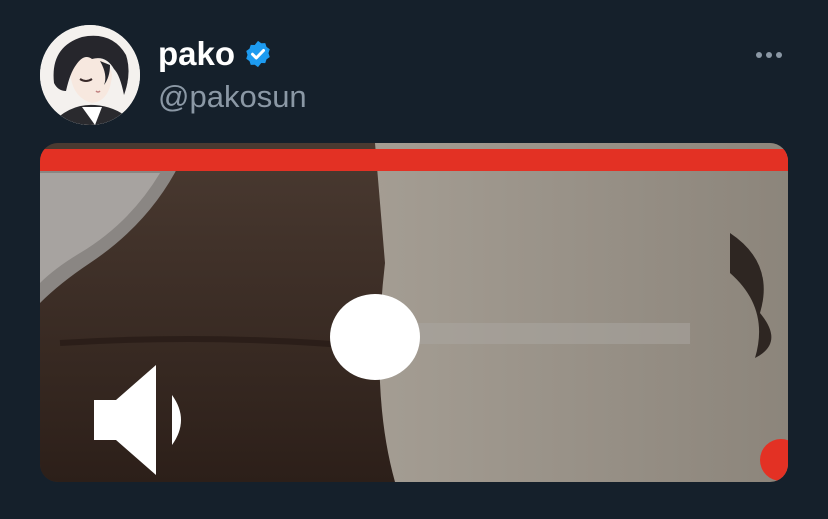 This screenshot has width=828, height=519. Describe the element at coordinates (533, 333) in the screenshot. I see `volume-slider-track` at that location.